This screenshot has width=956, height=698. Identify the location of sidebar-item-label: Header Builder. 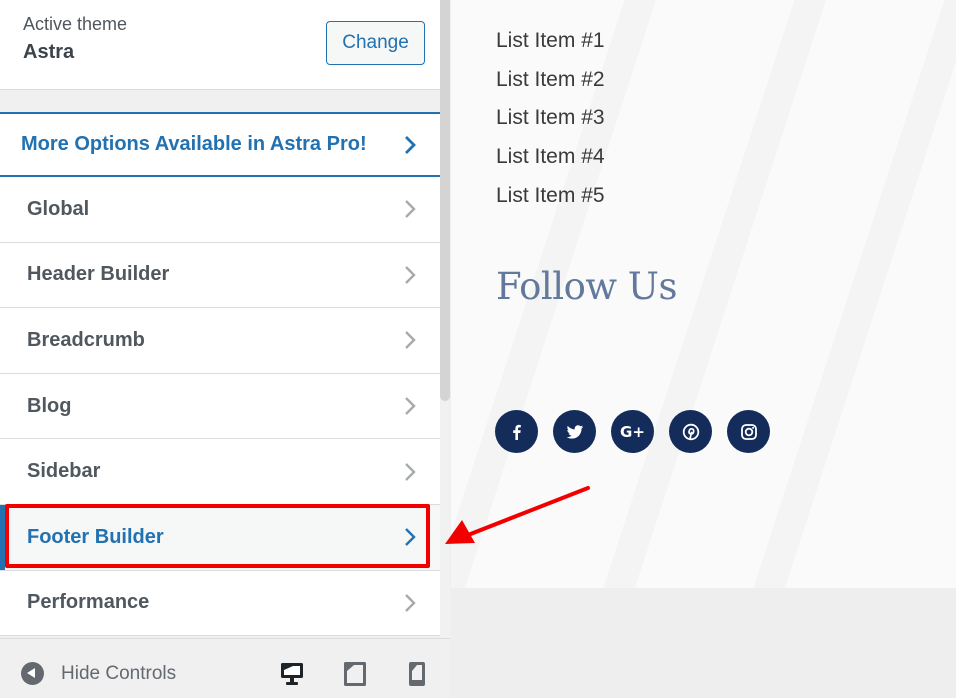
(98, 274).